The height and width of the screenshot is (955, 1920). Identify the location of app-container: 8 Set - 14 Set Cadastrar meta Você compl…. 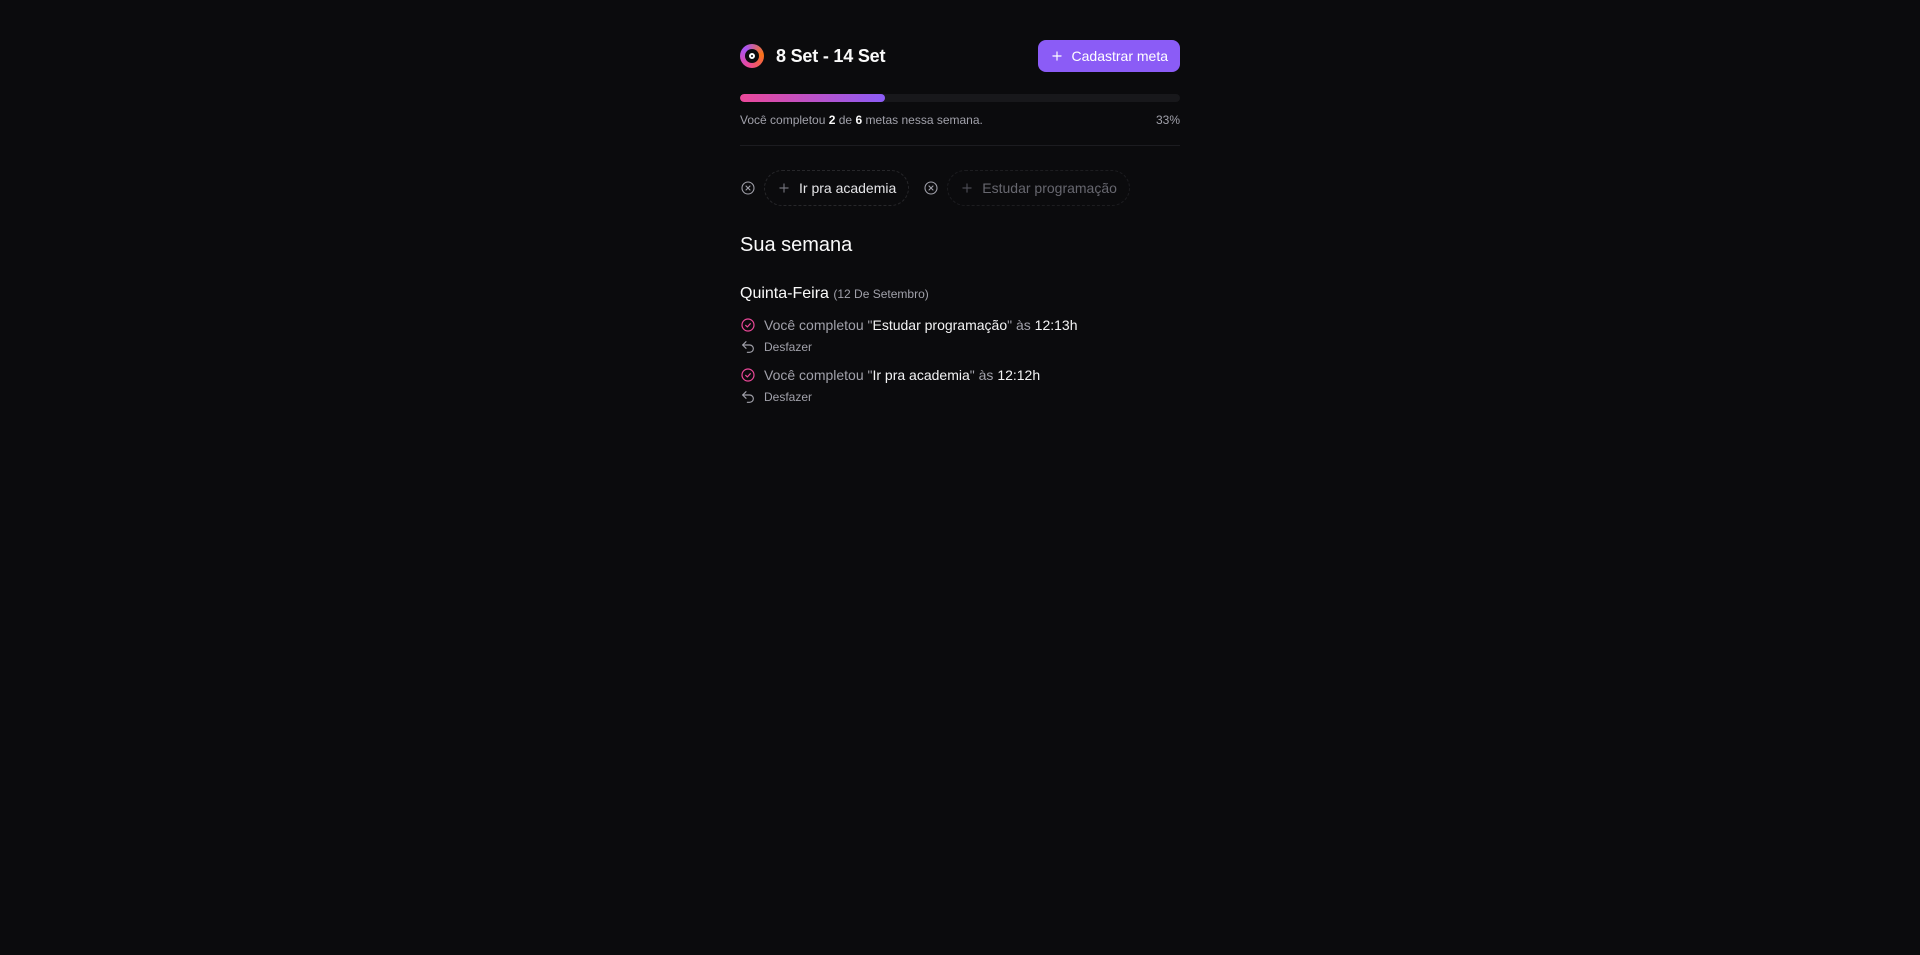
(960, 222).